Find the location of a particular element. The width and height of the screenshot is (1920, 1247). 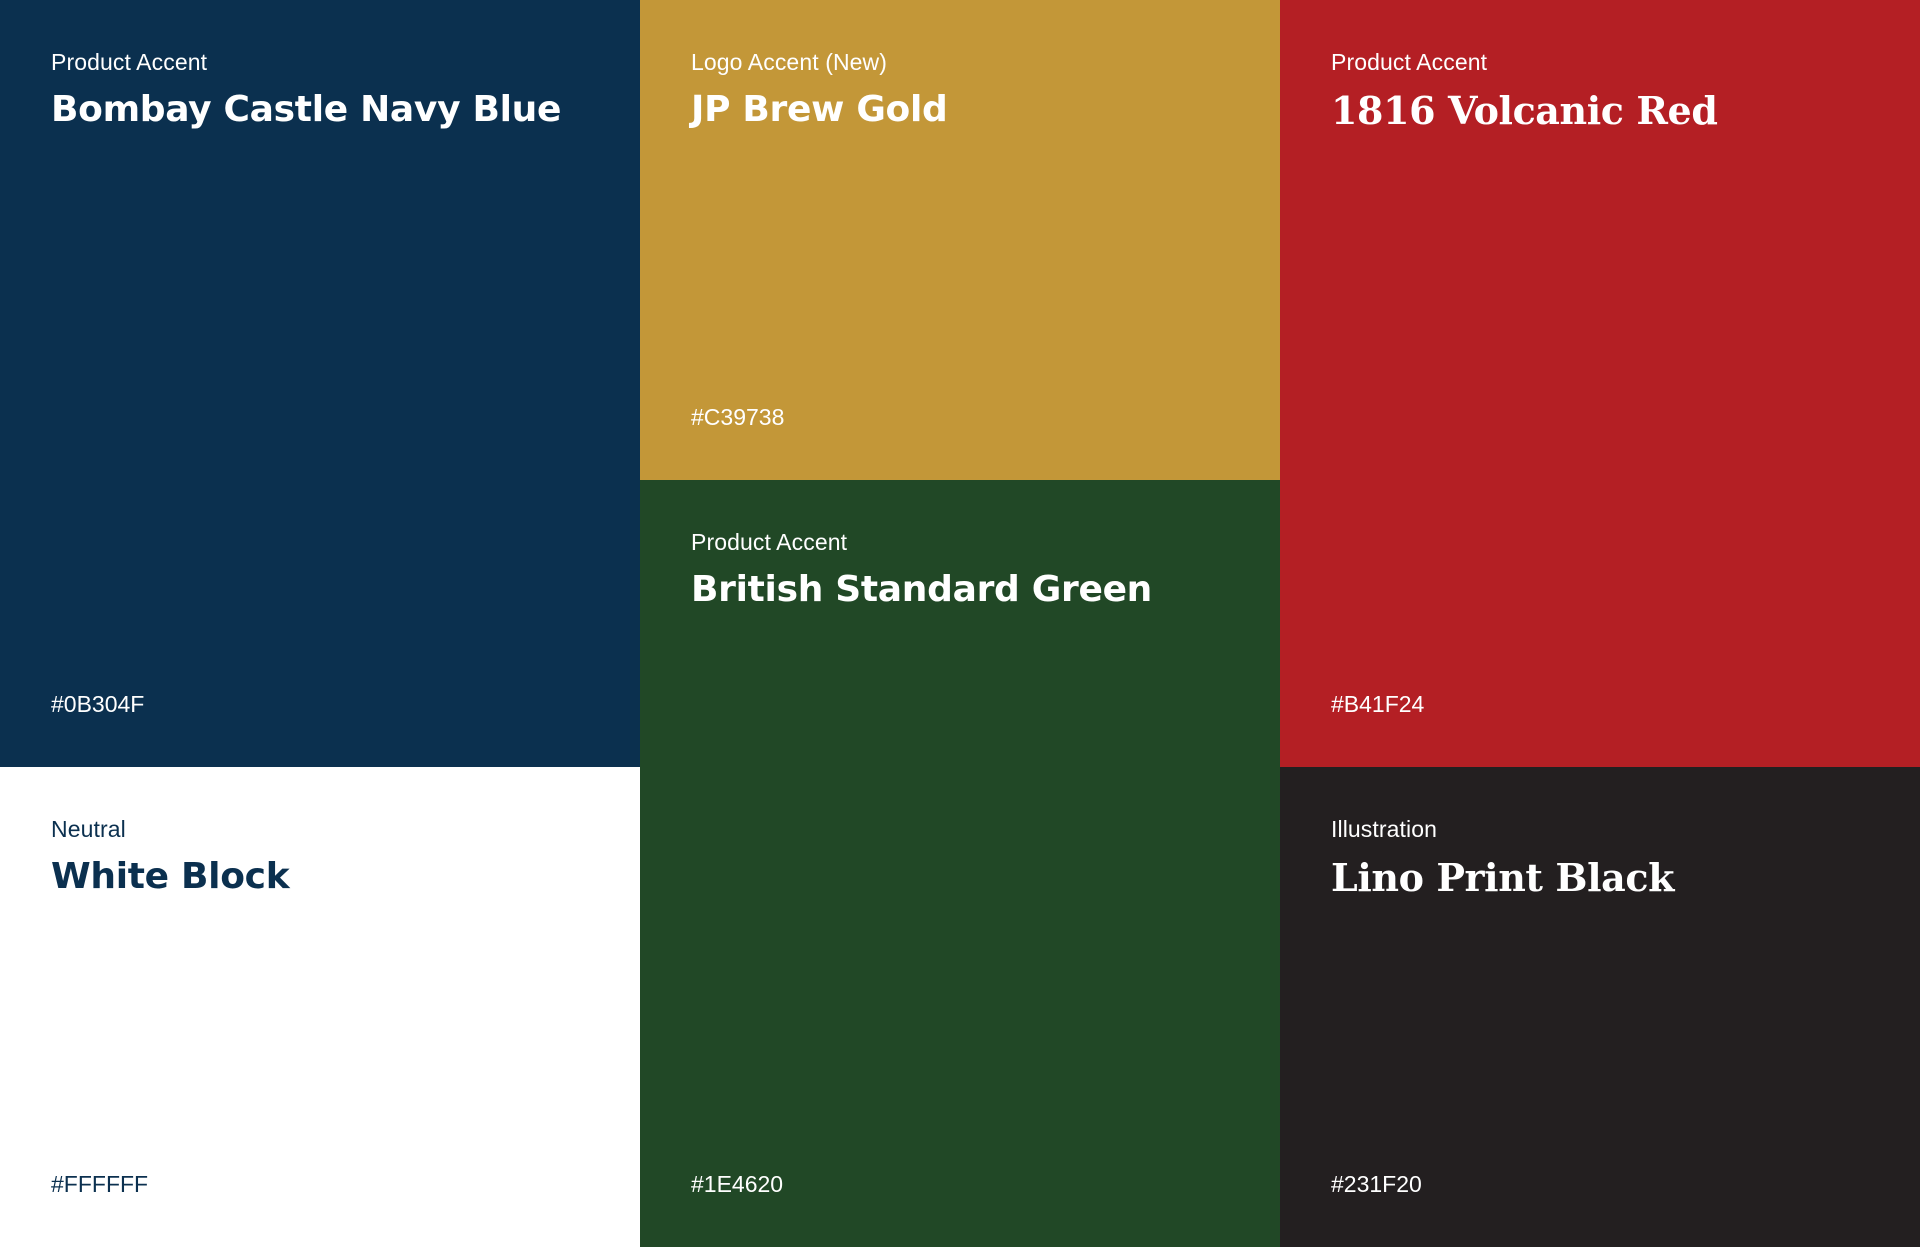

swatch-hex-code: #FFFFFF is located at coordinates (100, 1184).